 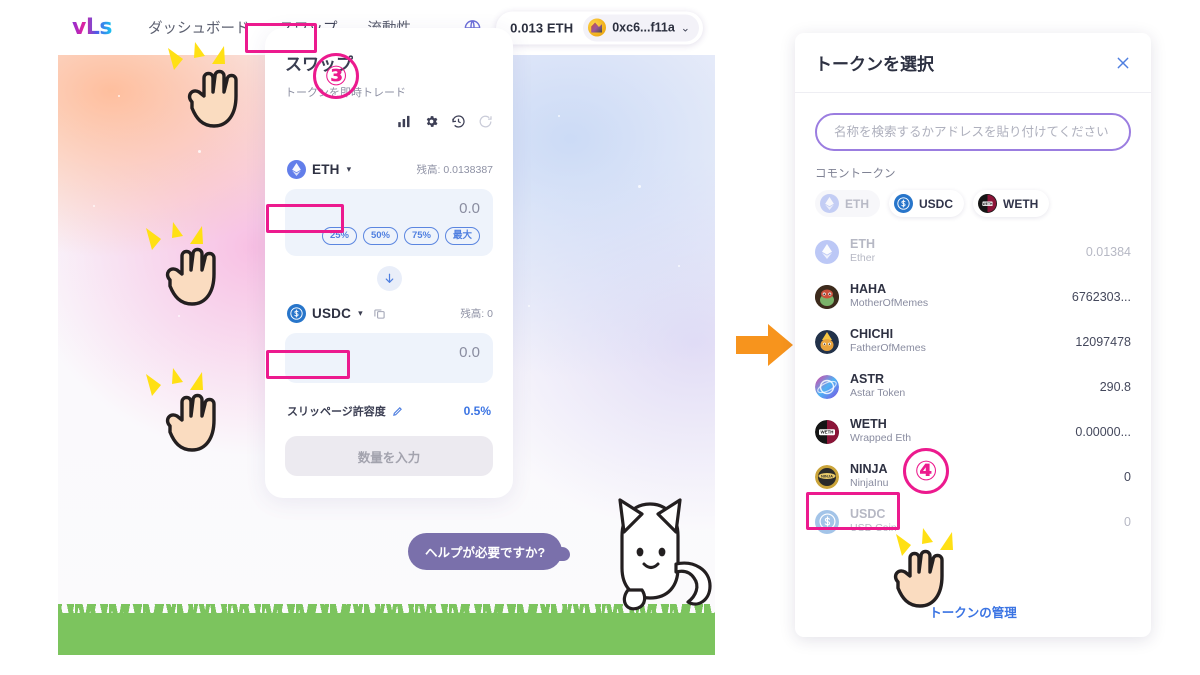 What do you see at coordinates (345, 93) in the screenshot?
I see `swap-subtitle: トークンを即時トレード` at bounding box center [345, 93].